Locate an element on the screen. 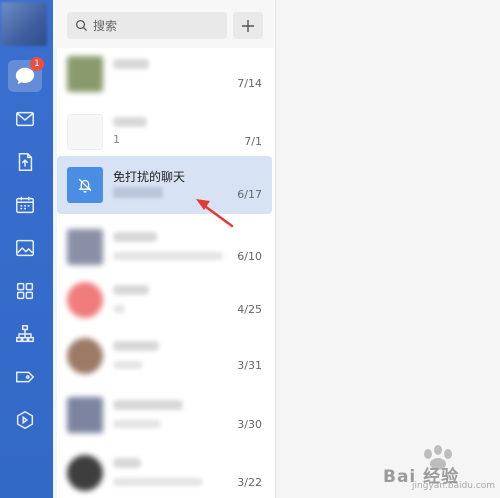 The width and height of the screenshot is (500, 498). chat-title: 免打扰的聊天 is located at coordinates (149, 177).